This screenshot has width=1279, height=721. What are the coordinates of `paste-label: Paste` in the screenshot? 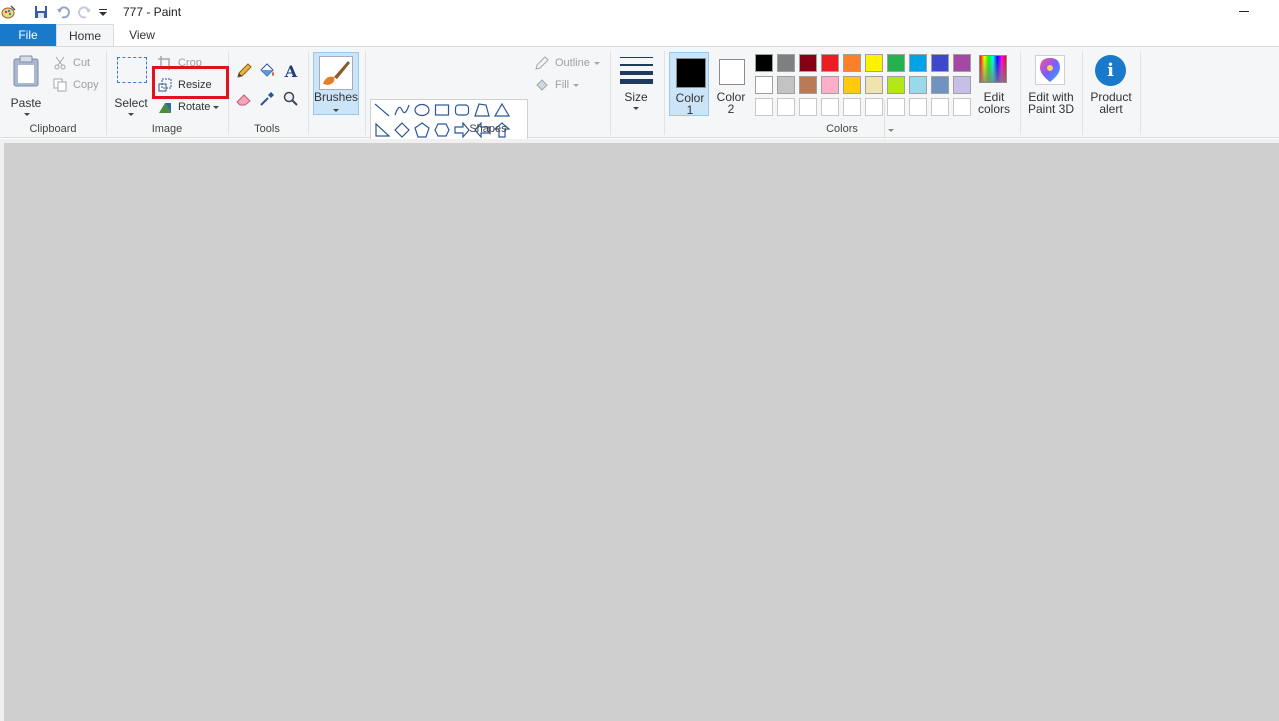 It's located at (26, 103).